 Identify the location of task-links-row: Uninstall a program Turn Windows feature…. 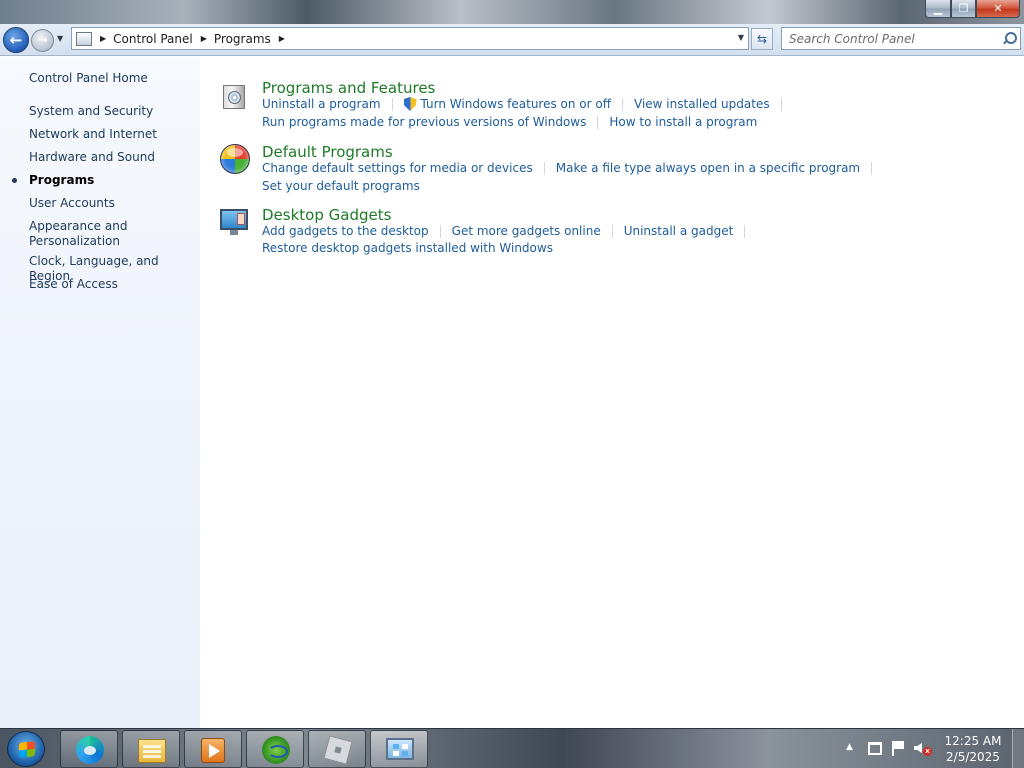
(527, 104).